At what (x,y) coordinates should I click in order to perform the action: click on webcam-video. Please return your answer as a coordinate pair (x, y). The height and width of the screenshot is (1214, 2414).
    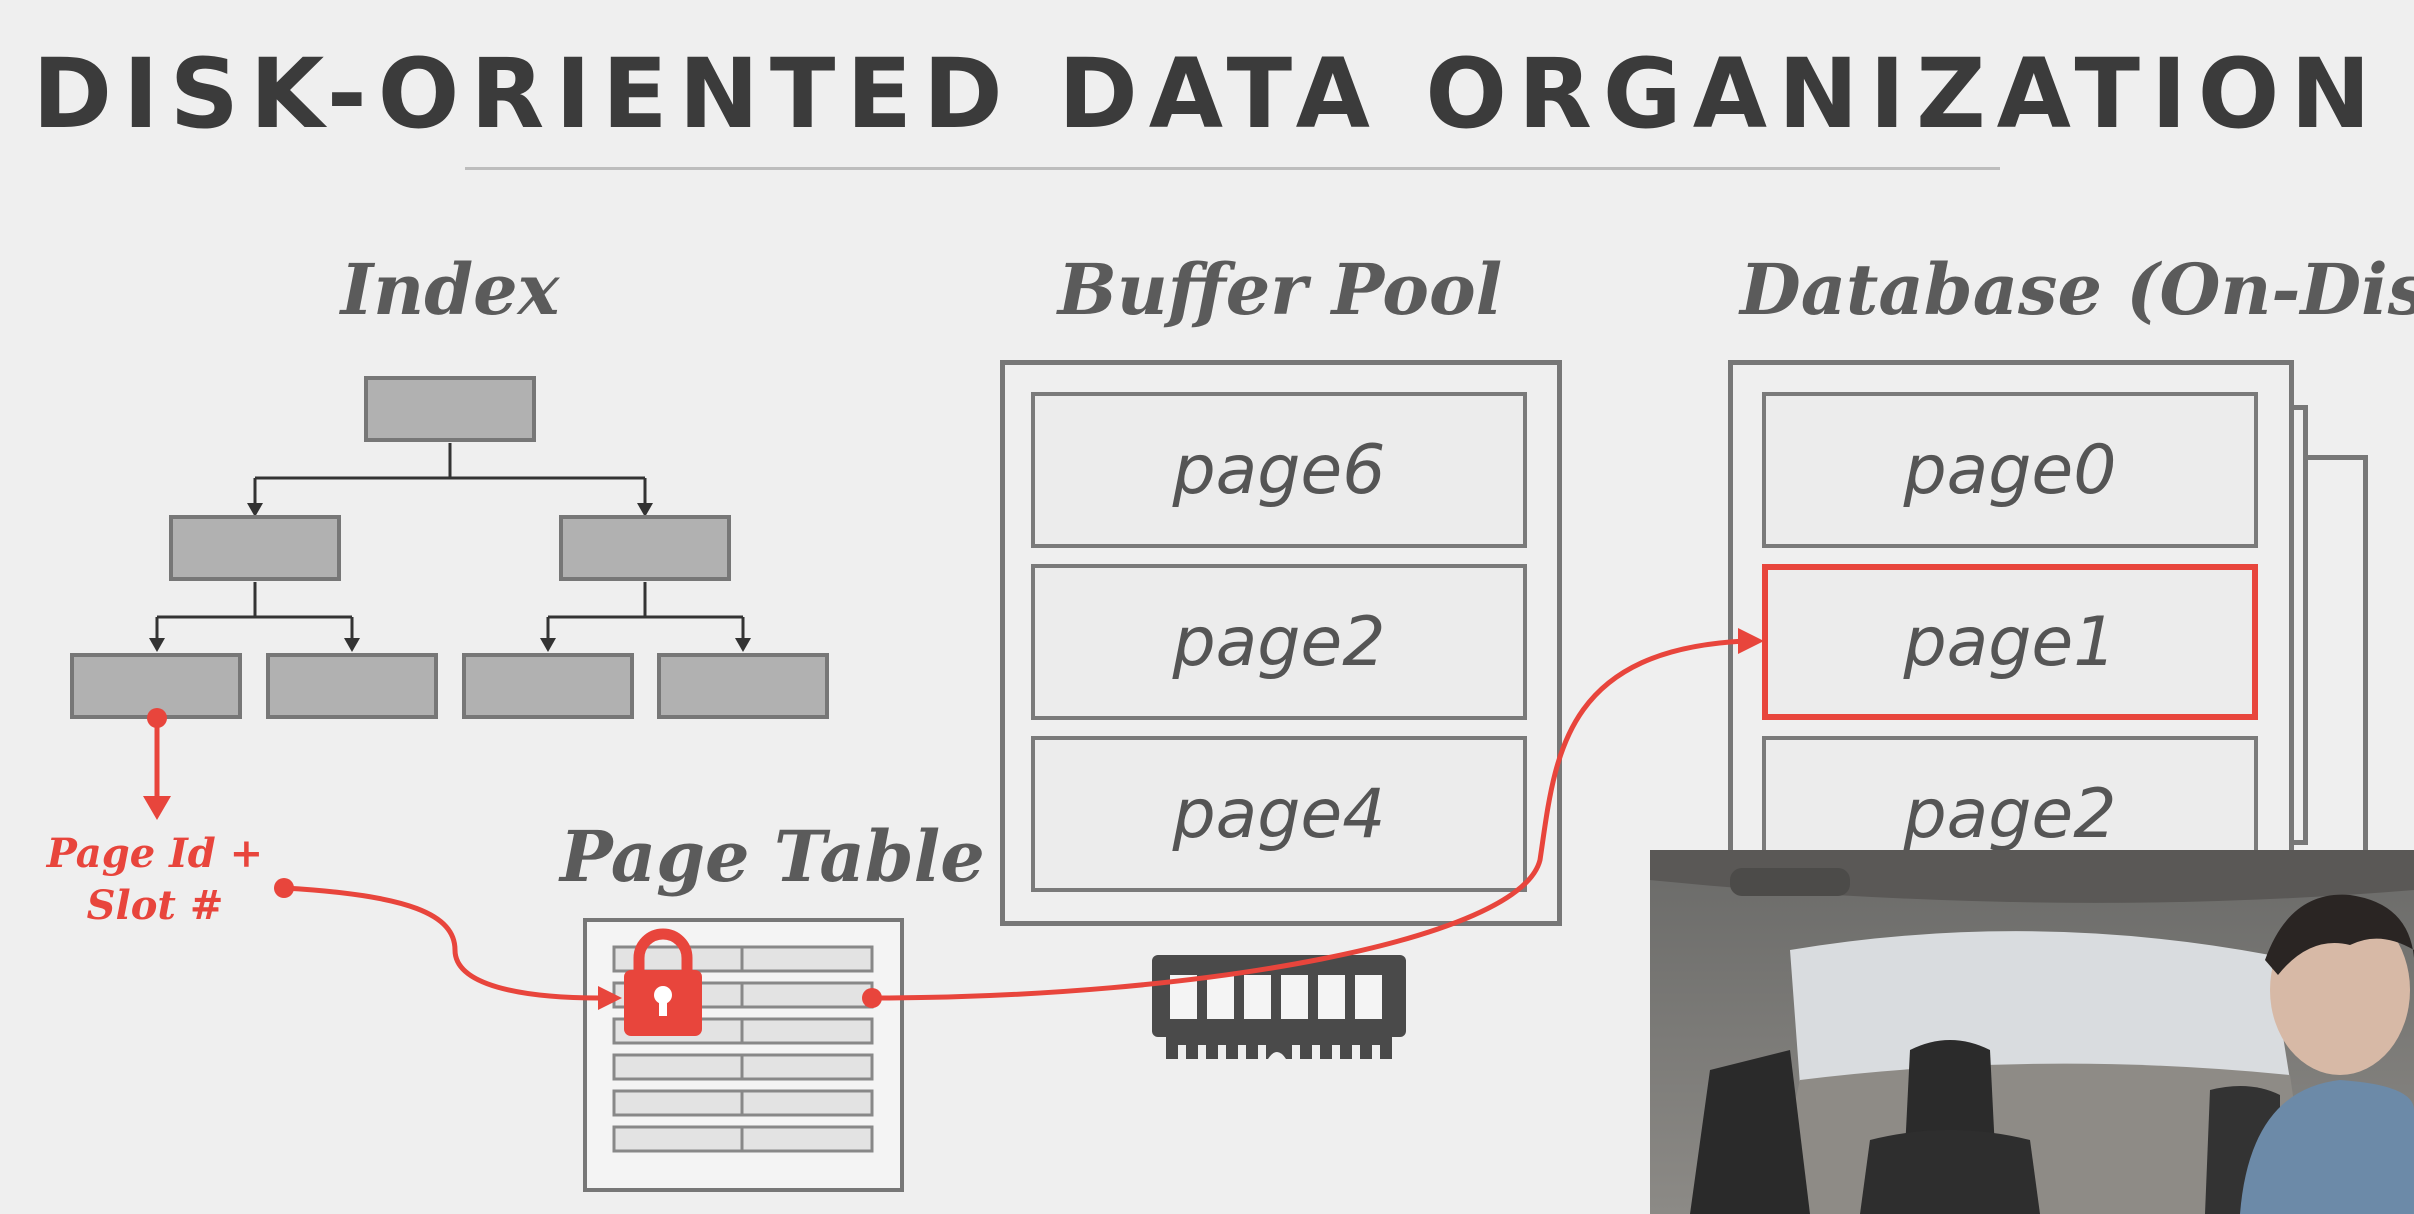
    Looking at the image, I should click on (2032, 1032).